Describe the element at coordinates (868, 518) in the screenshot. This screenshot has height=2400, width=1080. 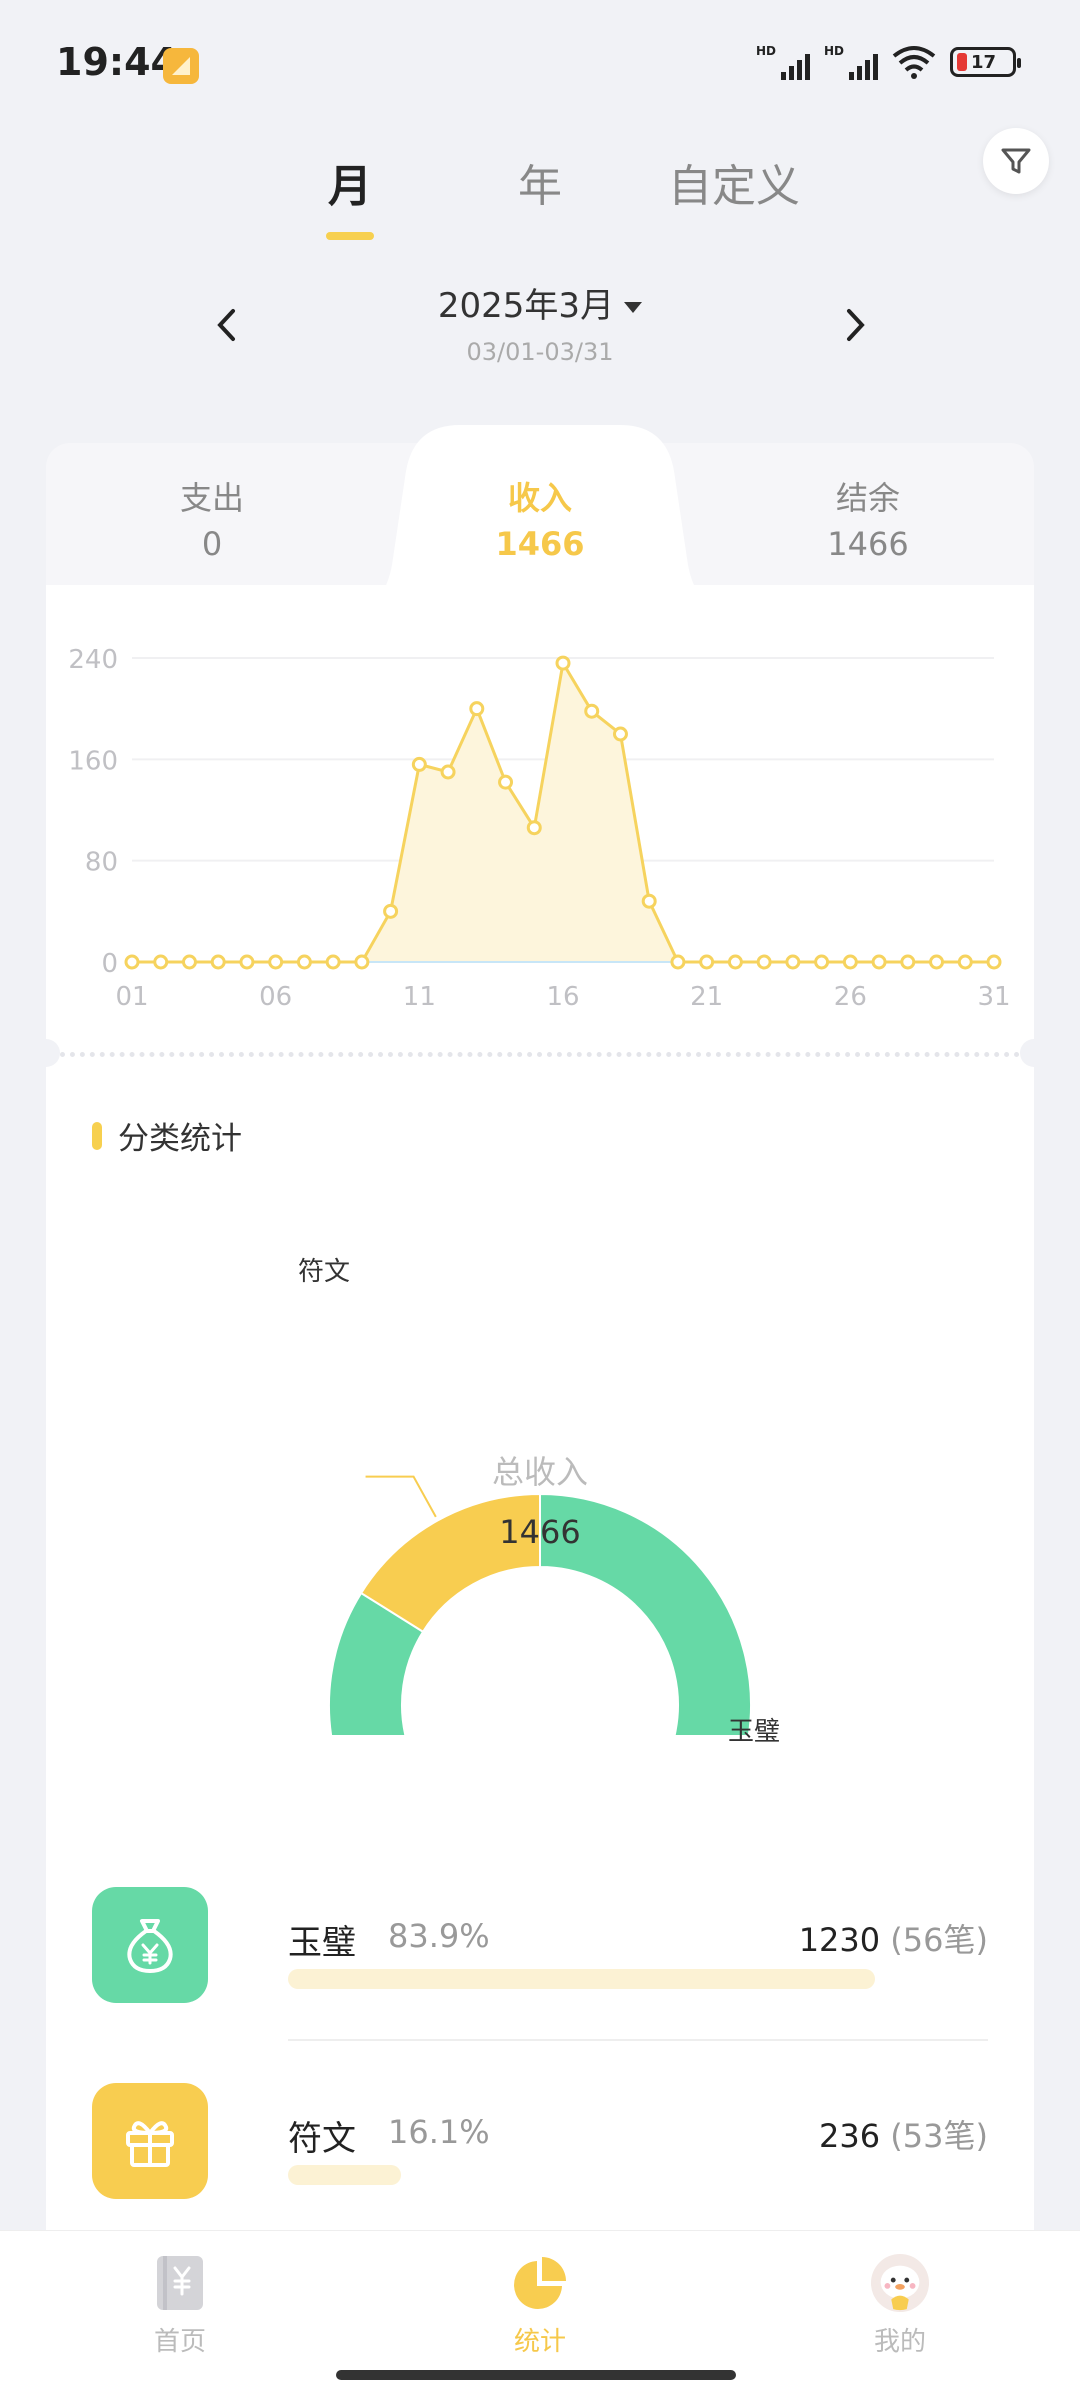
I see `summary-tab-balance: 结余 1466` at that location.